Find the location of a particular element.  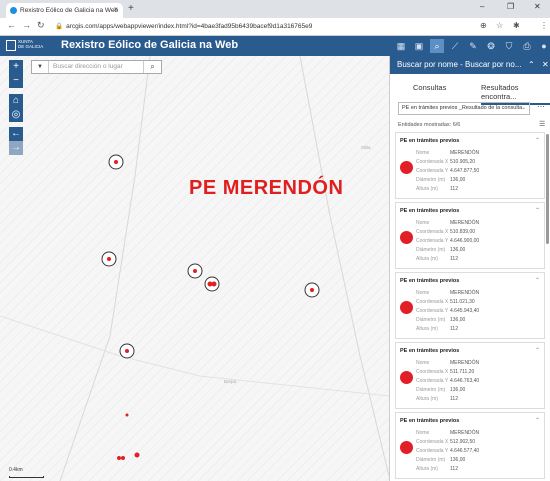

extensions-icon: ✱ is located at coordinates (516, 25).